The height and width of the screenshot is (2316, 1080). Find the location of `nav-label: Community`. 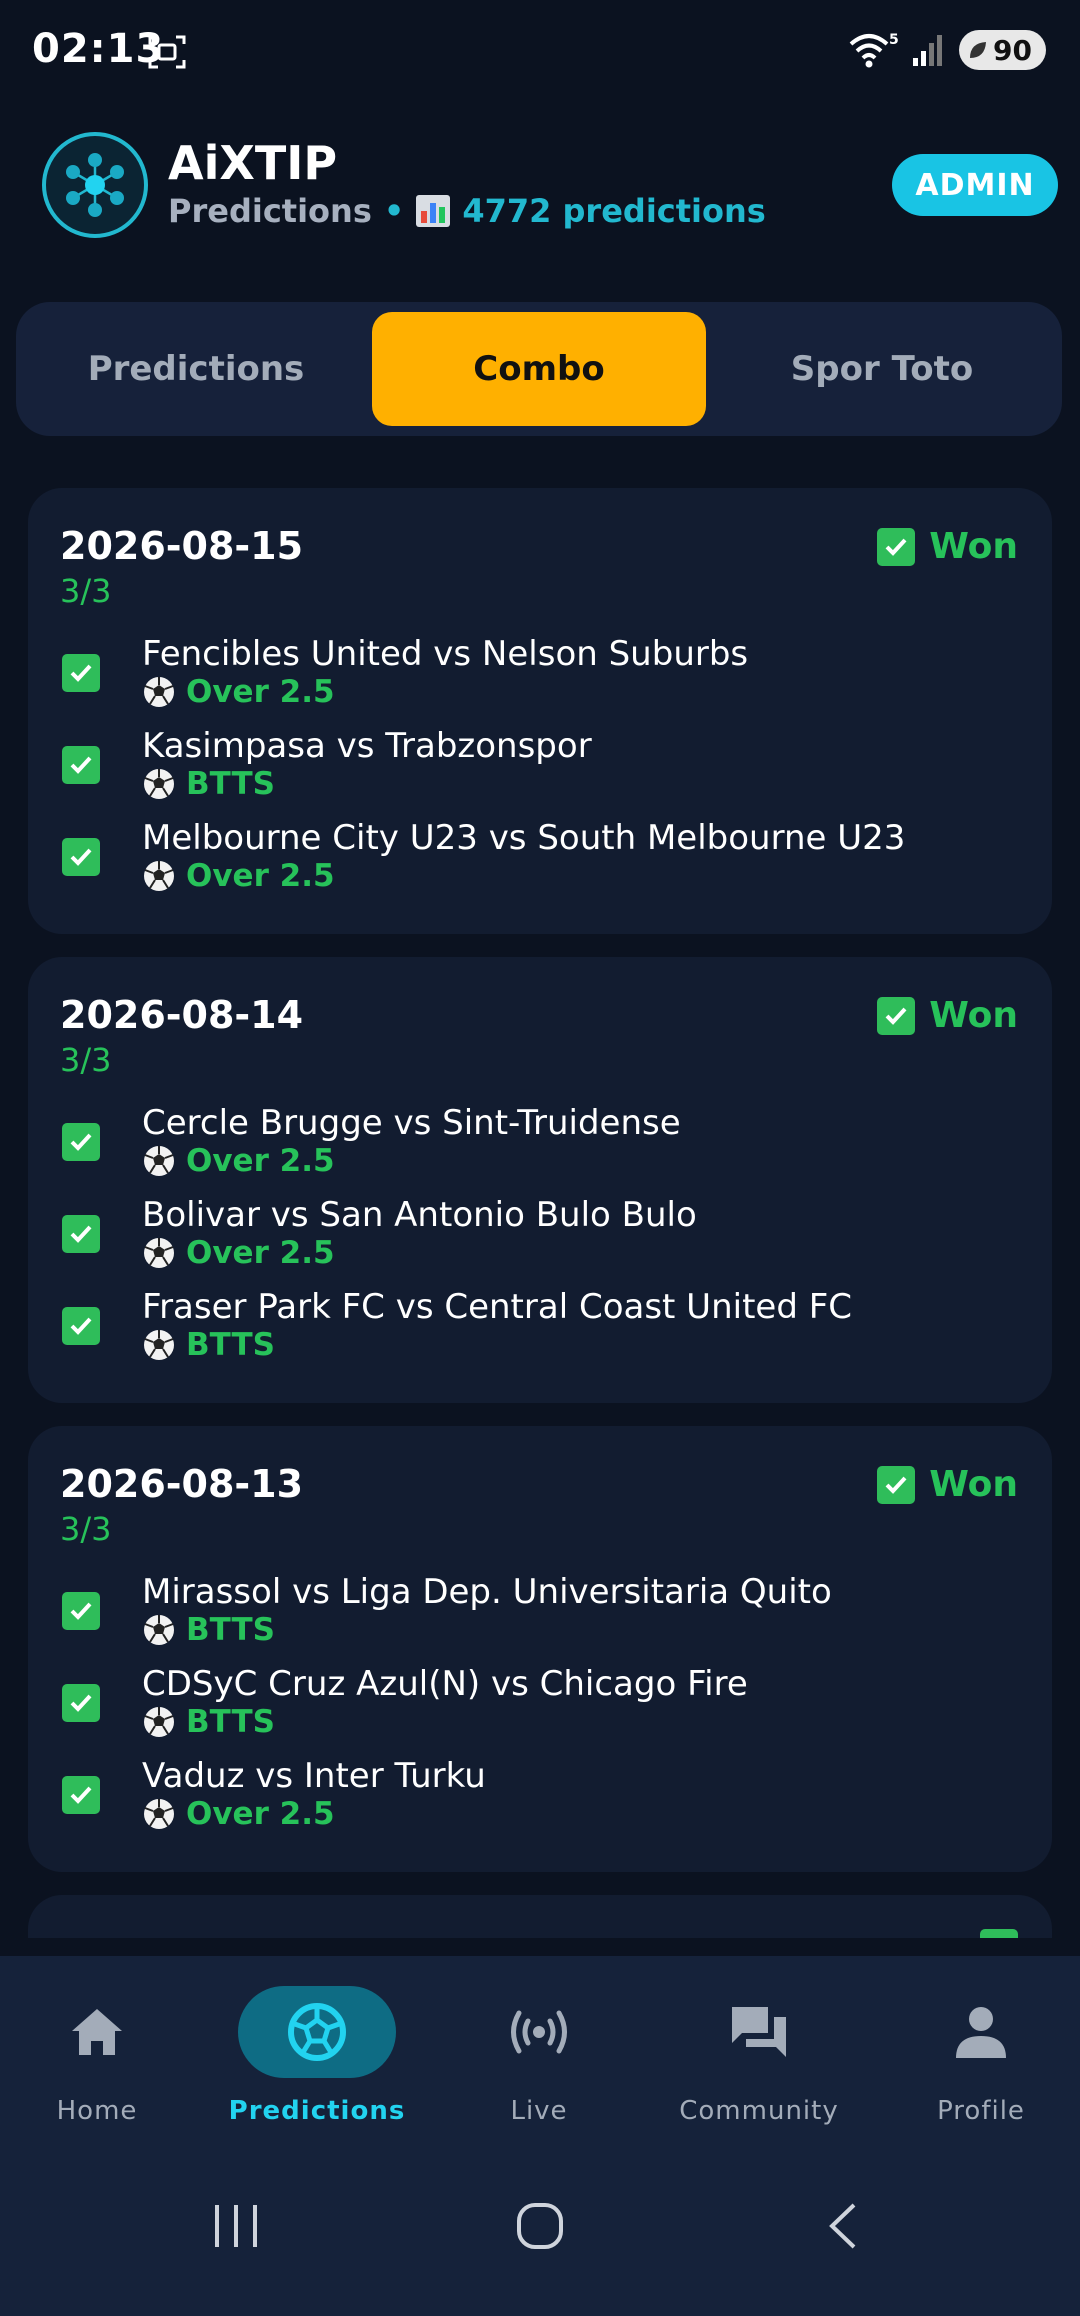

nav-label: Community is located at coordinates (759, 2111).